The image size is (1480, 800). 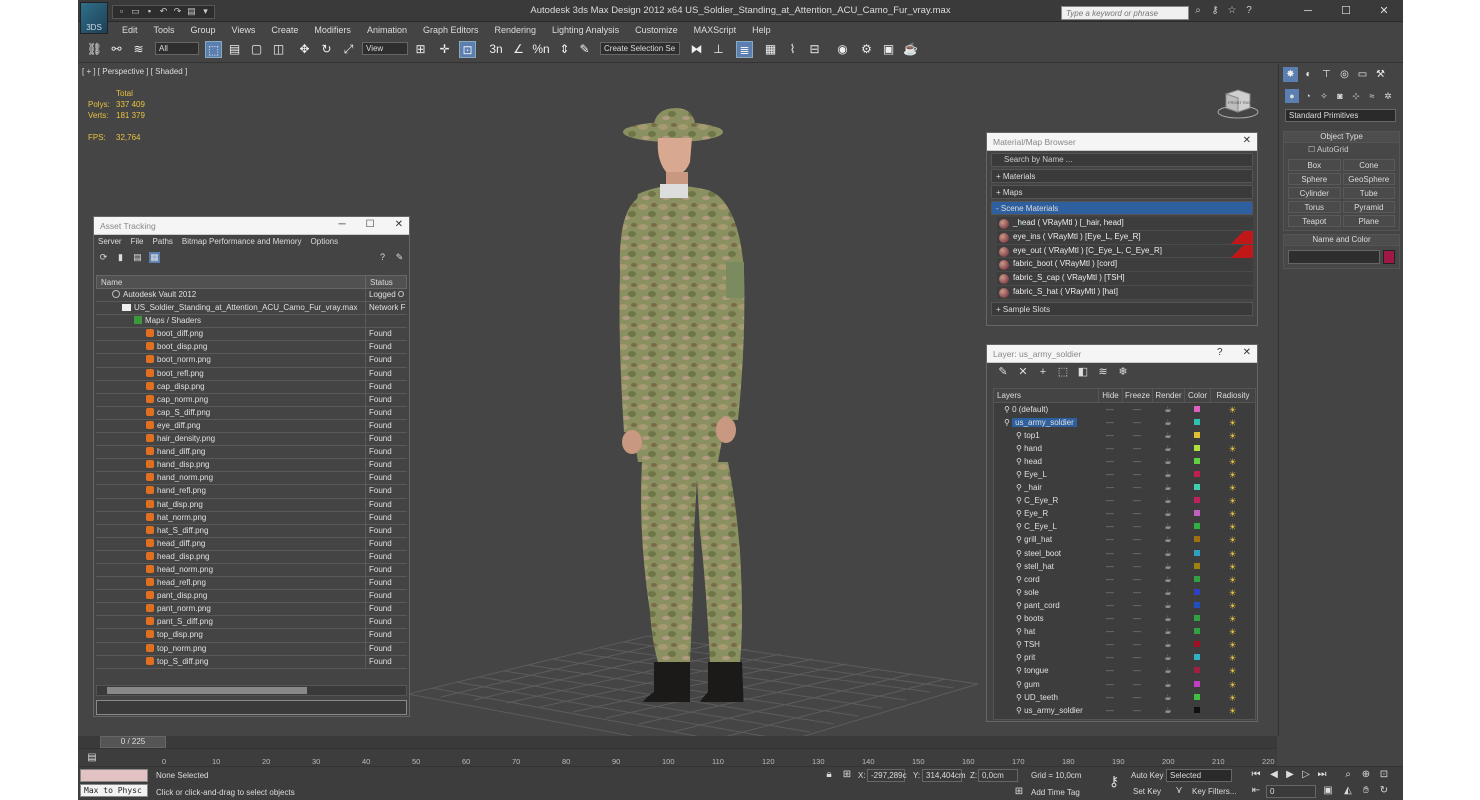 I want to click on project-folder-icon: ▤, so click(x=191, y=11).